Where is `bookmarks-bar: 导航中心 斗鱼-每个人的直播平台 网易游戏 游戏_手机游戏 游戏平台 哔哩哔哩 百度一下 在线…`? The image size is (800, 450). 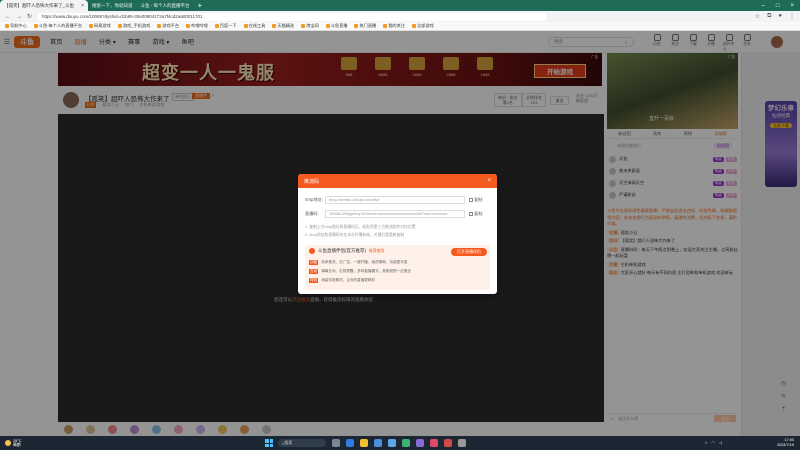
bookmarks-bar: 导航中心 斗鱼-每个人的直播平台 网易游戏 游戏_手机游戏 游戏平台 哔哩哔哩 百度一下 在线… is located at coordinates (400, 26).